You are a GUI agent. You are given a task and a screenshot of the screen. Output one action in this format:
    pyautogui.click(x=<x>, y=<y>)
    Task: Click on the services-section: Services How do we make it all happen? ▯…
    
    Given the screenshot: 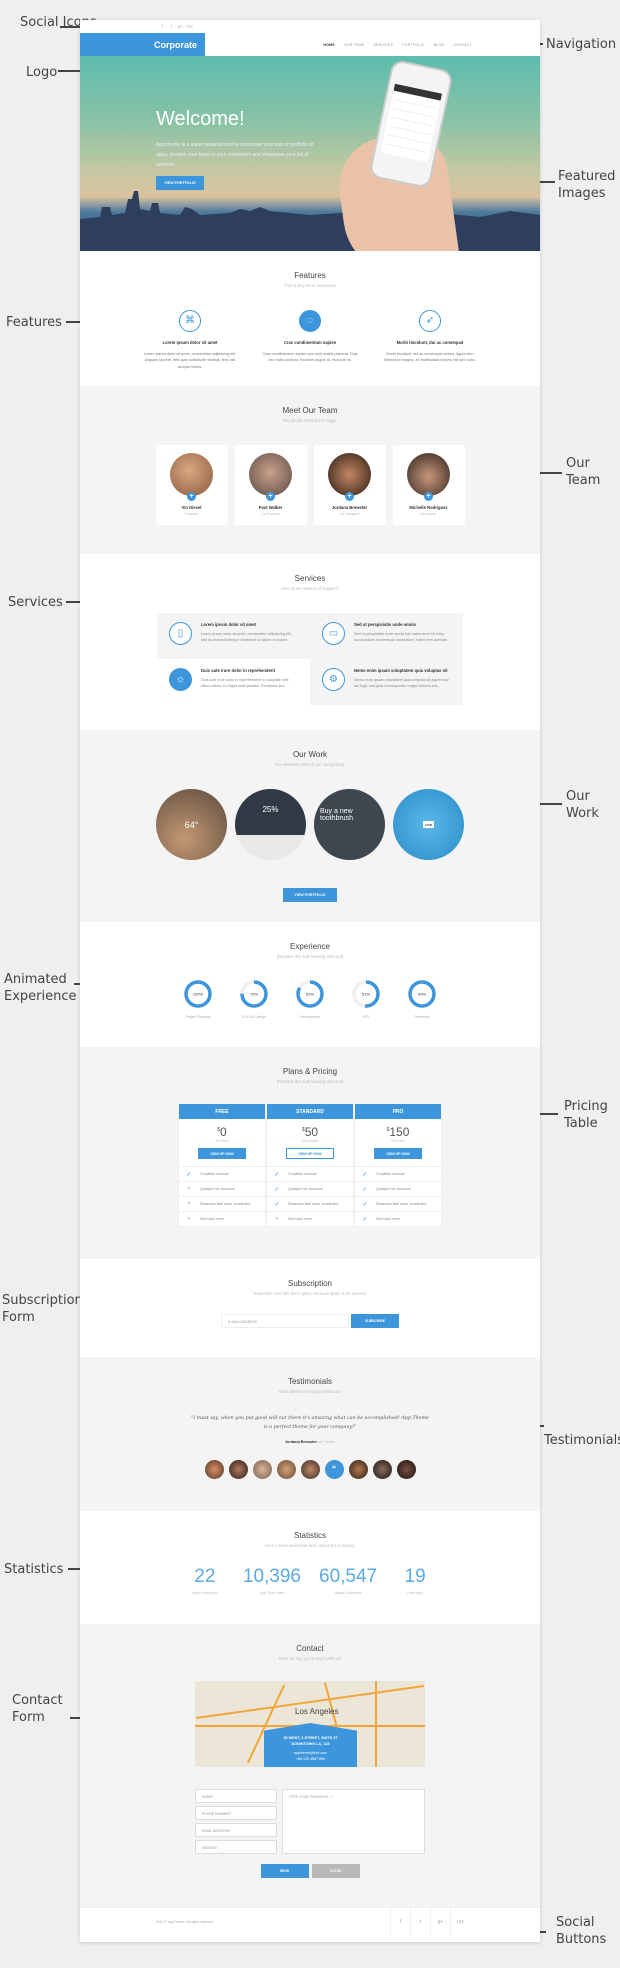 What is the action you would take?
    pyautogui.click(x=310, y=642)
    